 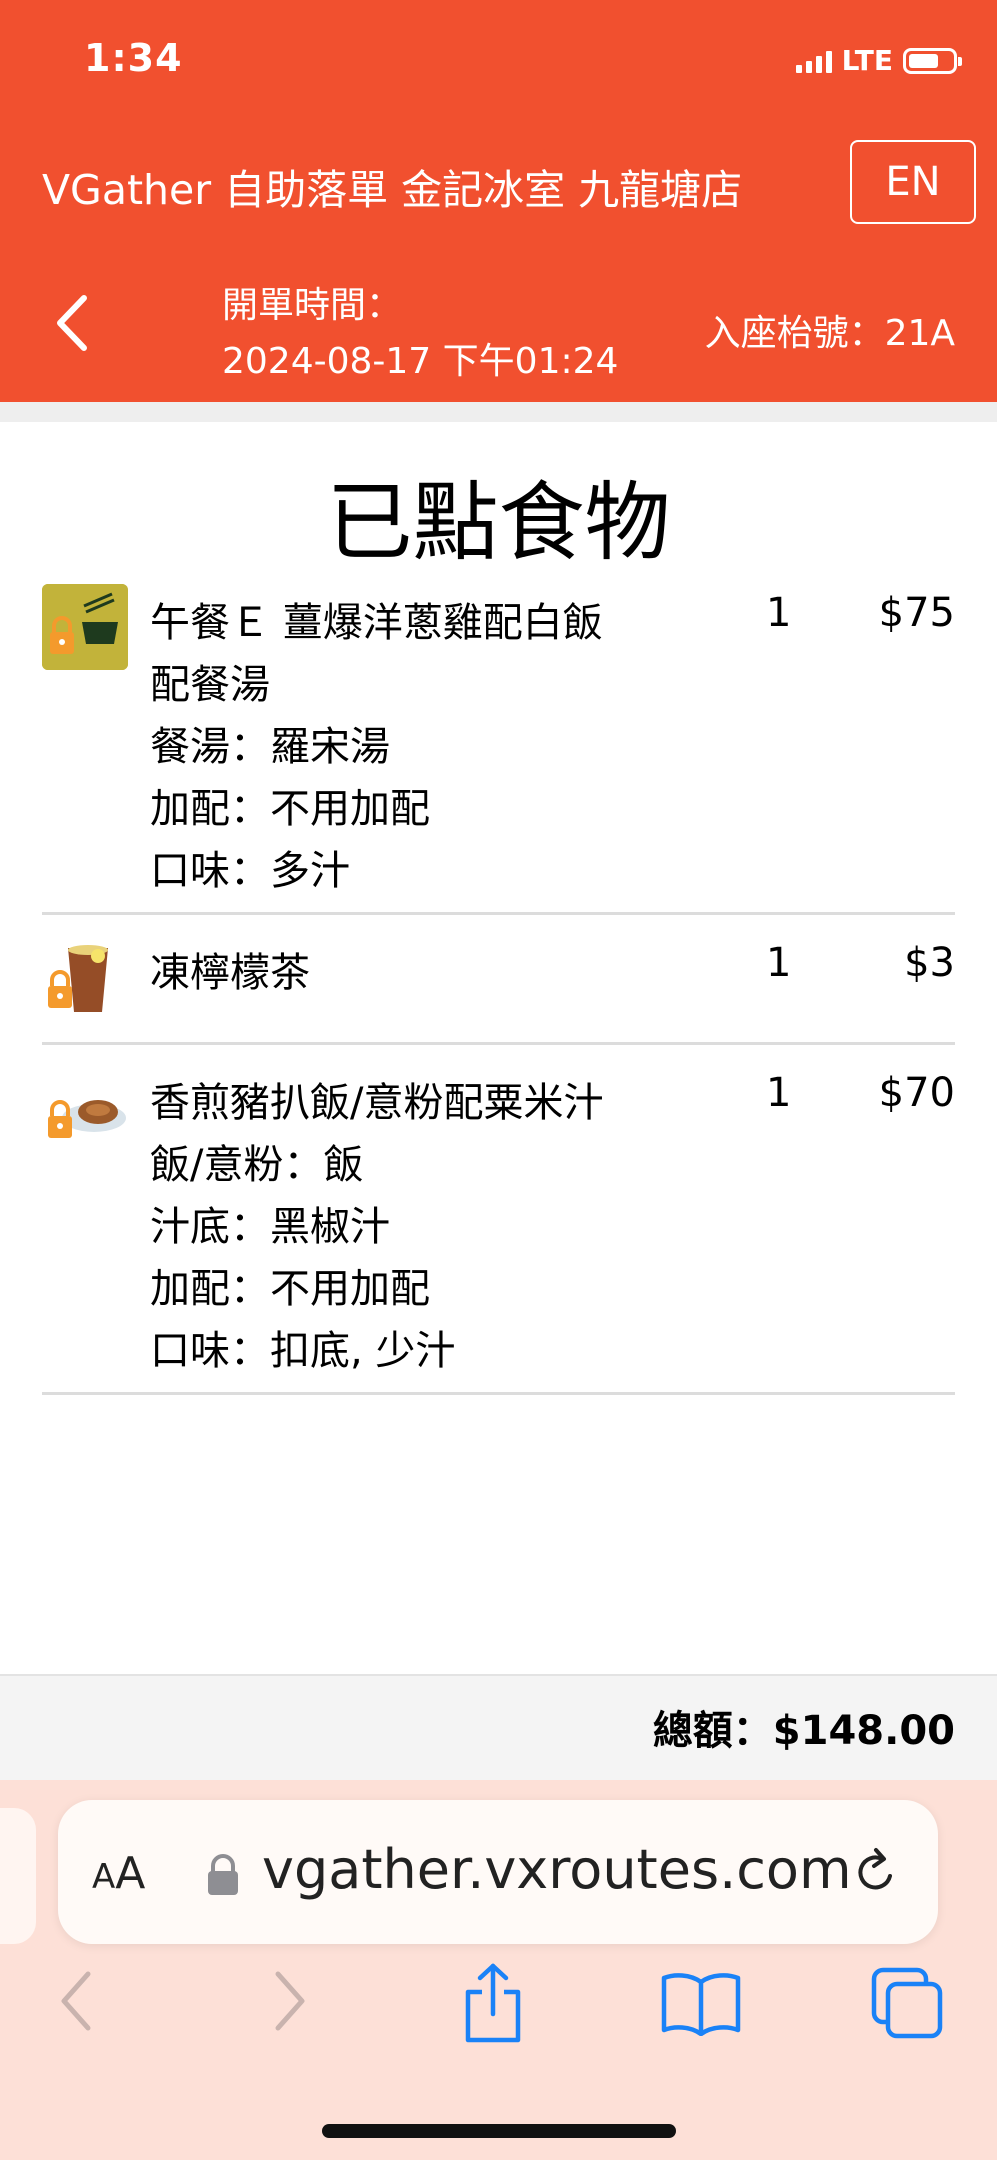 What do you see at coordinates (392, 190) in the screenshot?
I see `app-title: VGather 自助落單 金記冰室 九龍塘店` at bounding box center [392, 190].